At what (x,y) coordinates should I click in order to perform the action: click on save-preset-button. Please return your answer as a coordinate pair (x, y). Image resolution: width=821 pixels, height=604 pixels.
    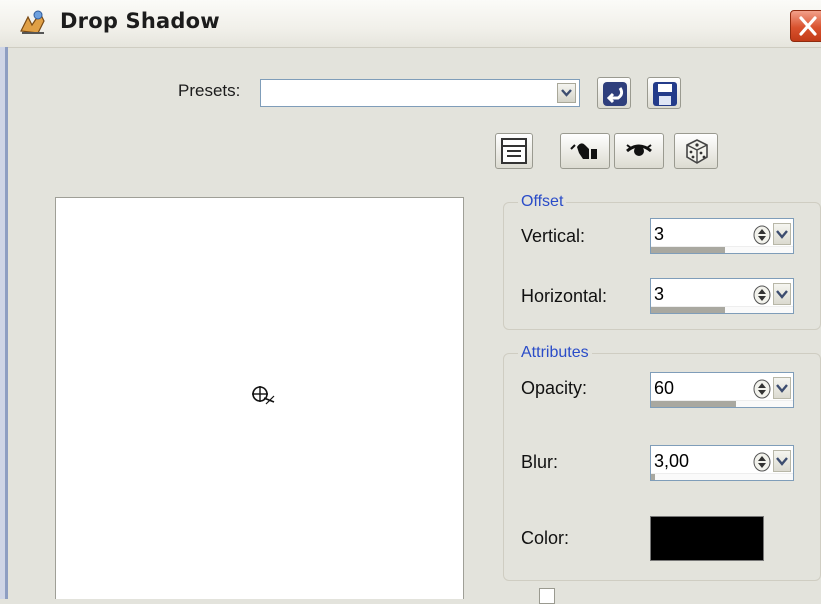
    Looking at the image, I should click on (664, 93).